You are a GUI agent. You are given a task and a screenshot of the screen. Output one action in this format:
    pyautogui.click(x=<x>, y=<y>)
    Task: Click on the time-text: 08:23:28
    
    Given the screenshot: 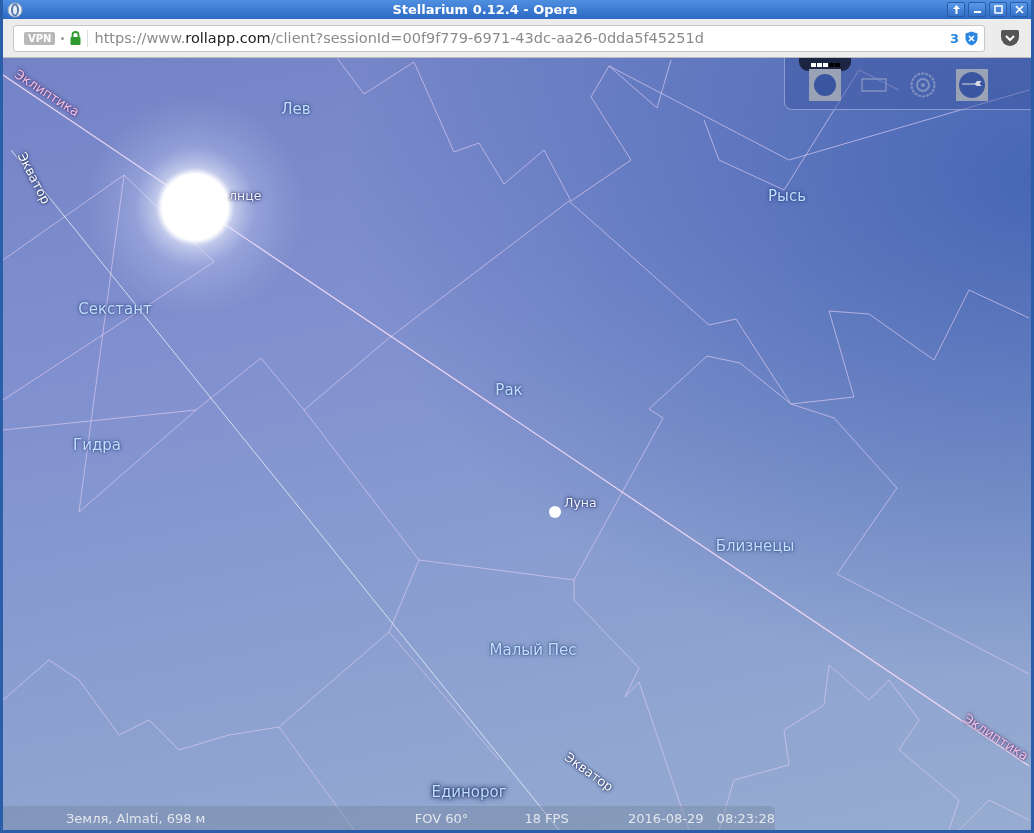 What is the action you would take?
    pyautogui.click(x=745, y=818)
    